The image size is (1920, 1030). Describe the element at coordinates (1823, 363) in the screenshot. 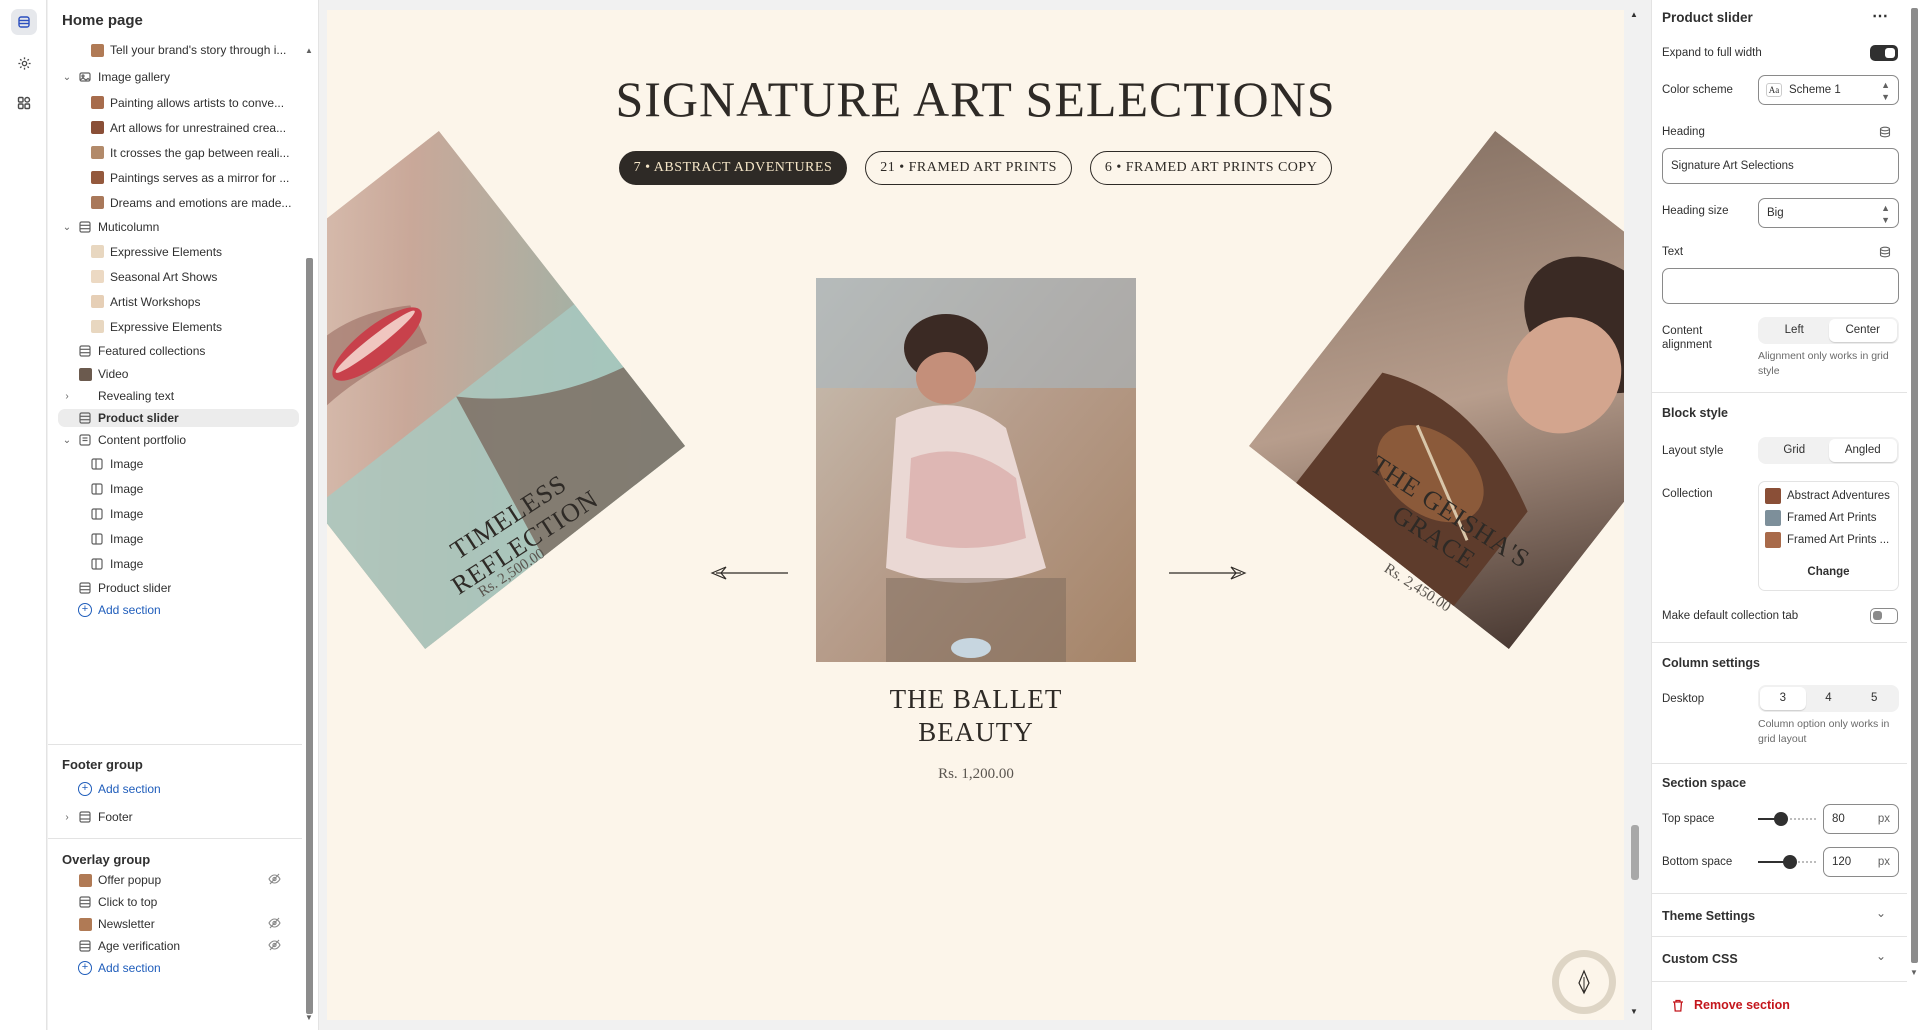

I see `alignment-hint: Alignment only works in grid style` at that location.